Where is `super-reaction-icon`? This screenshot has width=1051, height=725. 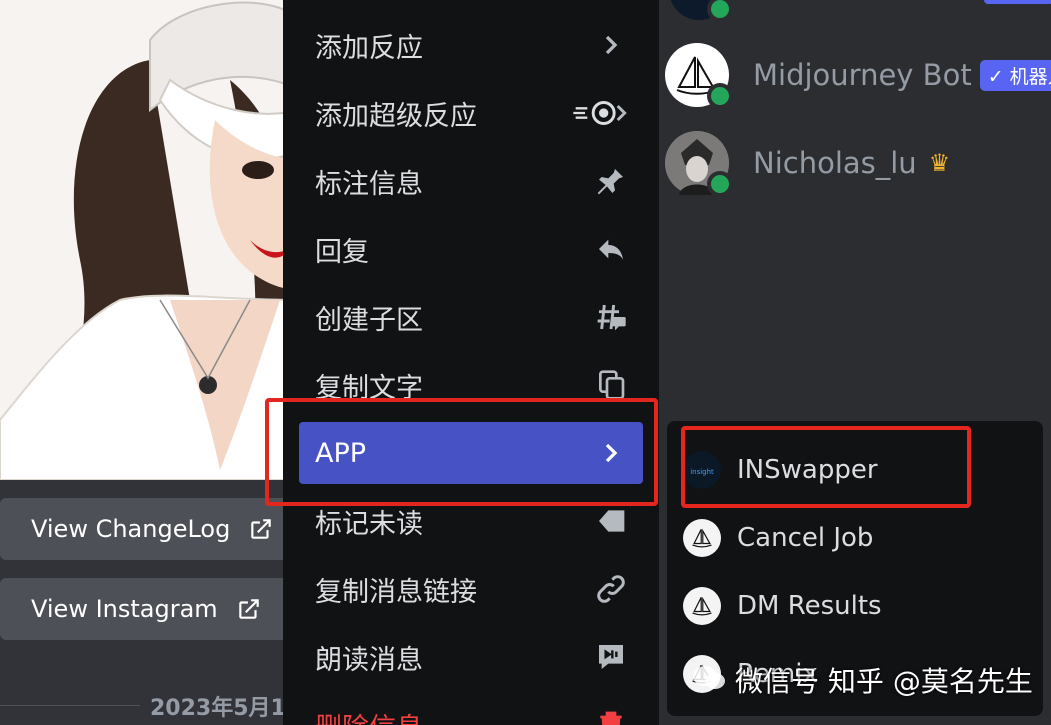 super-reaction-icon is located at coordinates (592, 113).